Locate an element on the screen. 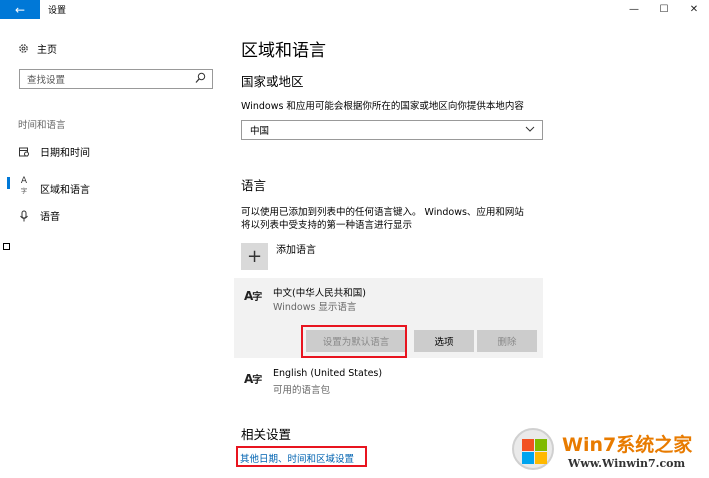 The height and width of the screenshot is (478, 709). country-selected-value: 中国 is located at coordinates (260, 131).